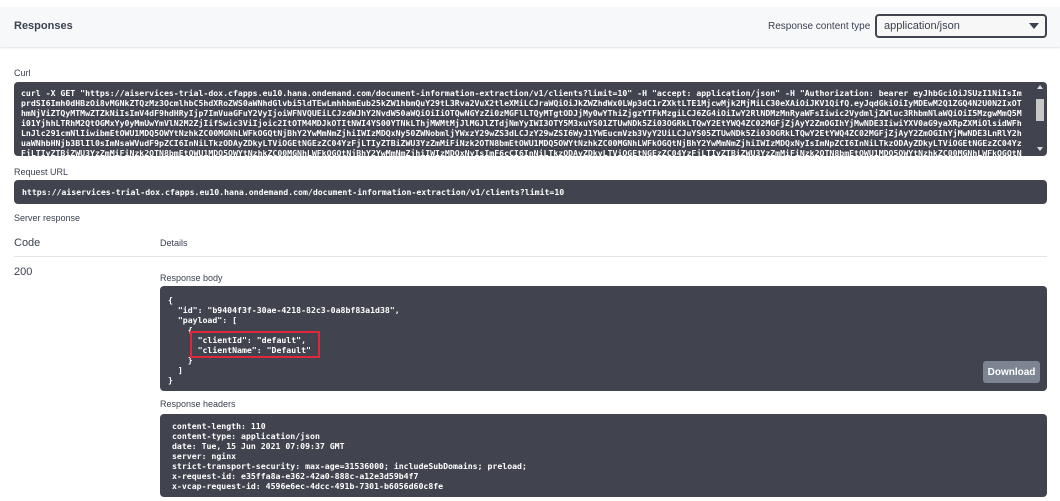 The height and width of the screenshot is (501, 1060). I want to click on header-line: content-length: 110, so click(219, 426).